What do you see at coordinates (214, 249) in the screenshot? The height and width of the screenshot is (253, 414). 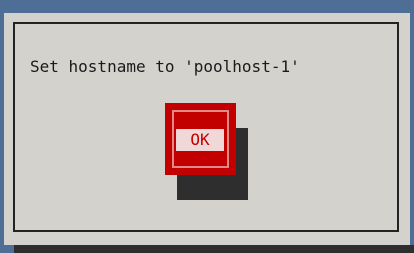 I see `dialog-shadow` at bounding box center [214, 249].